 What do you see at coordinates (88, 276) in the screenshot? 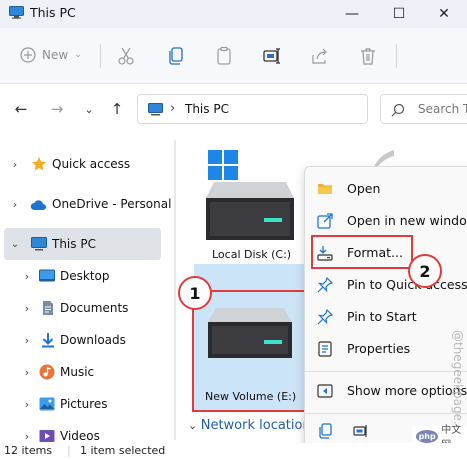
I see `sidebar-item-desktop: › Desktop` at bounding box center [88, 276].